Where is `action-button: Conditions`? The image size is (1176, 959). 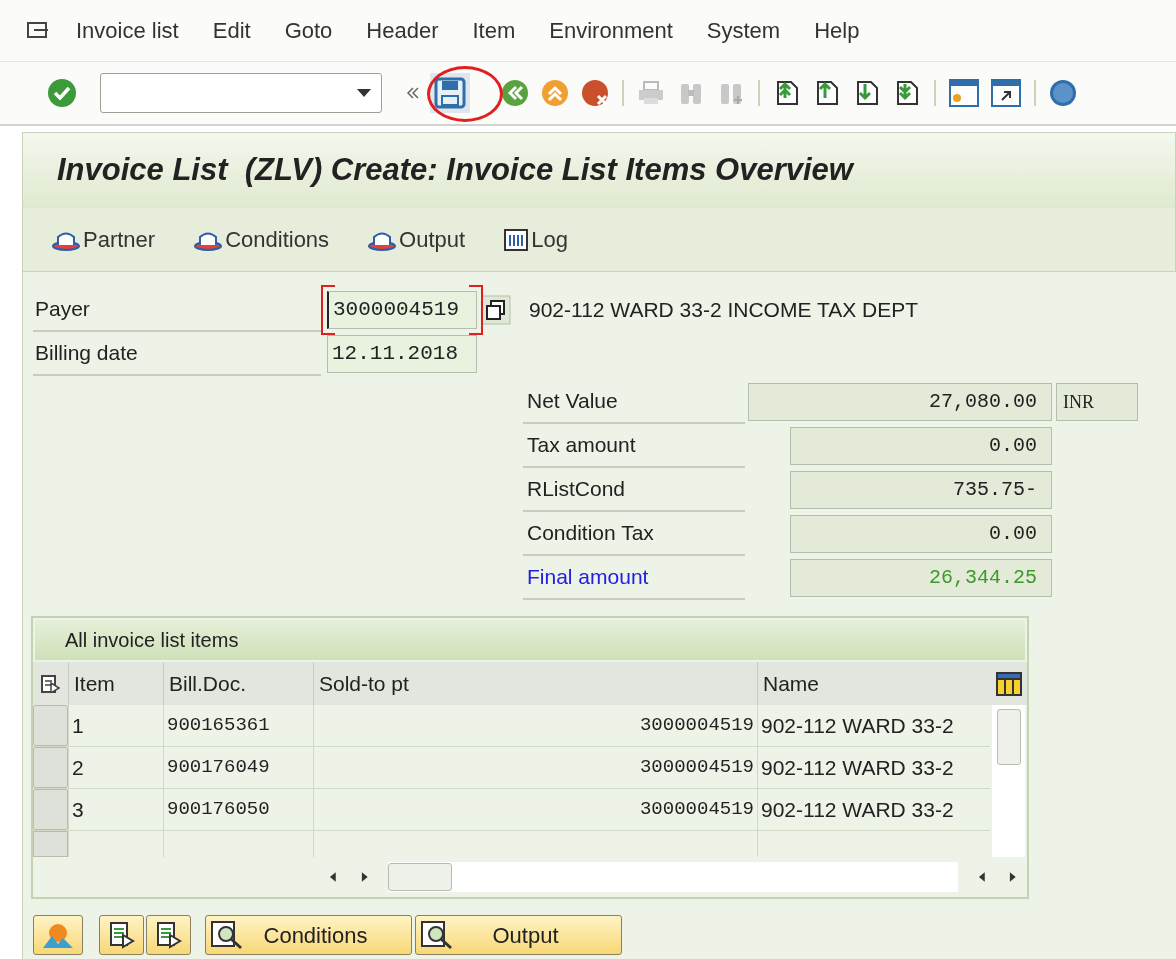
action-button: Conditions is located at coordinates (308, 935).